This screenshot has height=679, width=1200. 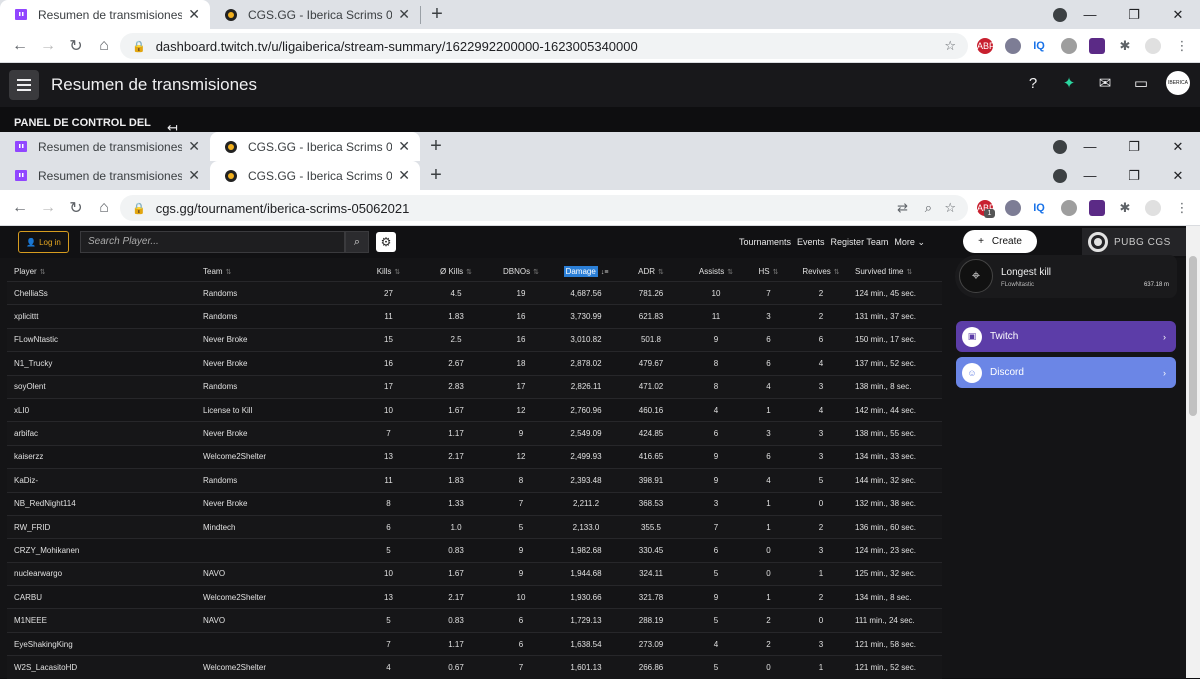 What do you see at coordinates (315, 175) in the screenshot?
I see `tab-cgs: CGS.GG - Iberica Scrims 06/06/20 ✕` at bounding box center [315, 175].